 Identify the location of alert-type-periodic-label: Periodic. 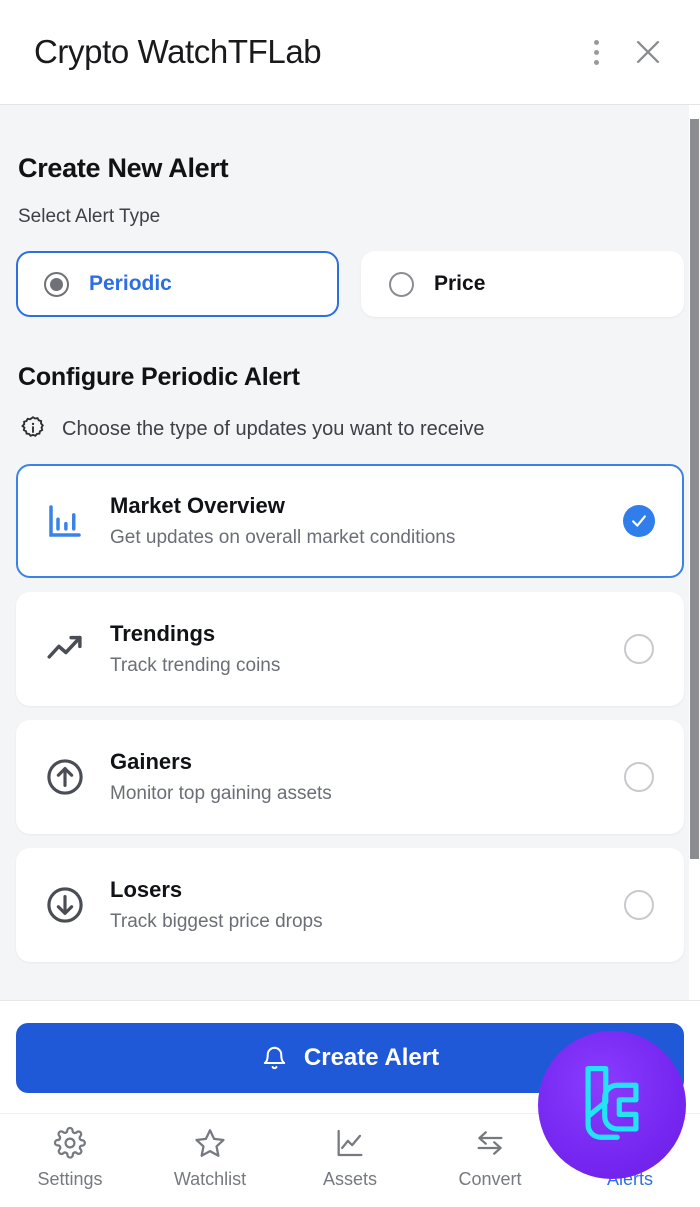
(130, 283).